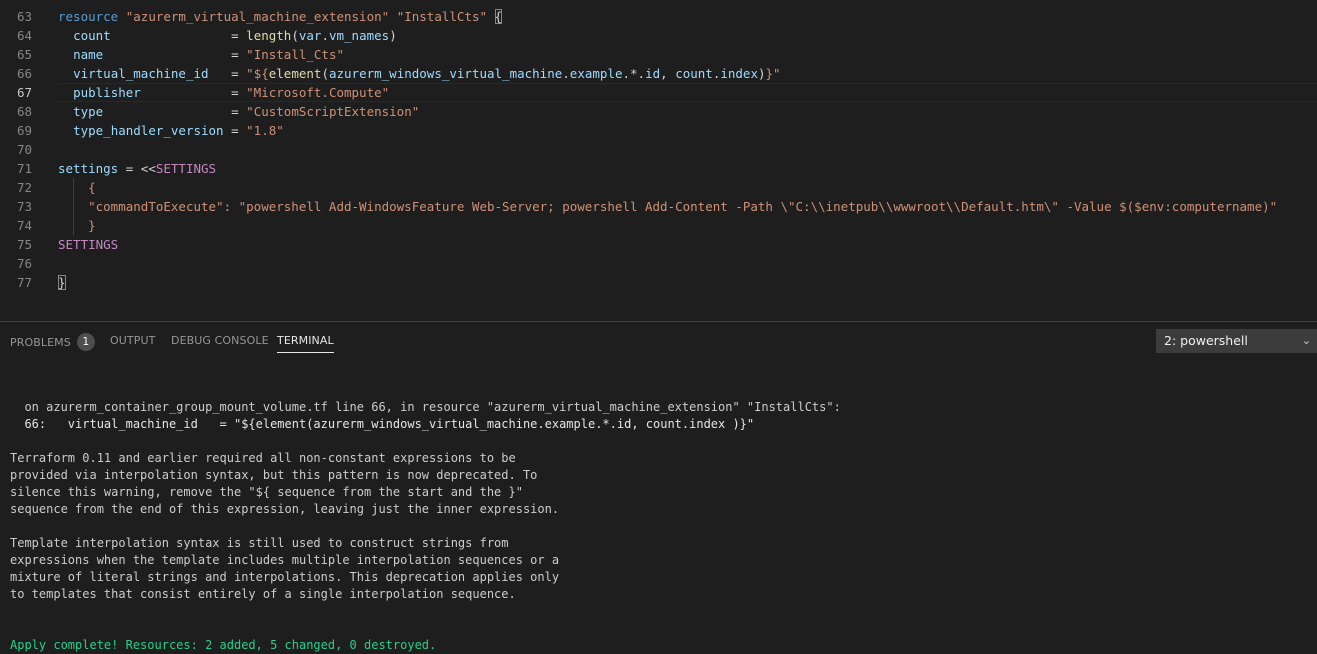 This screenshot has width=1317, height=654. I want to click on code-line: 76, so click(658, 263).